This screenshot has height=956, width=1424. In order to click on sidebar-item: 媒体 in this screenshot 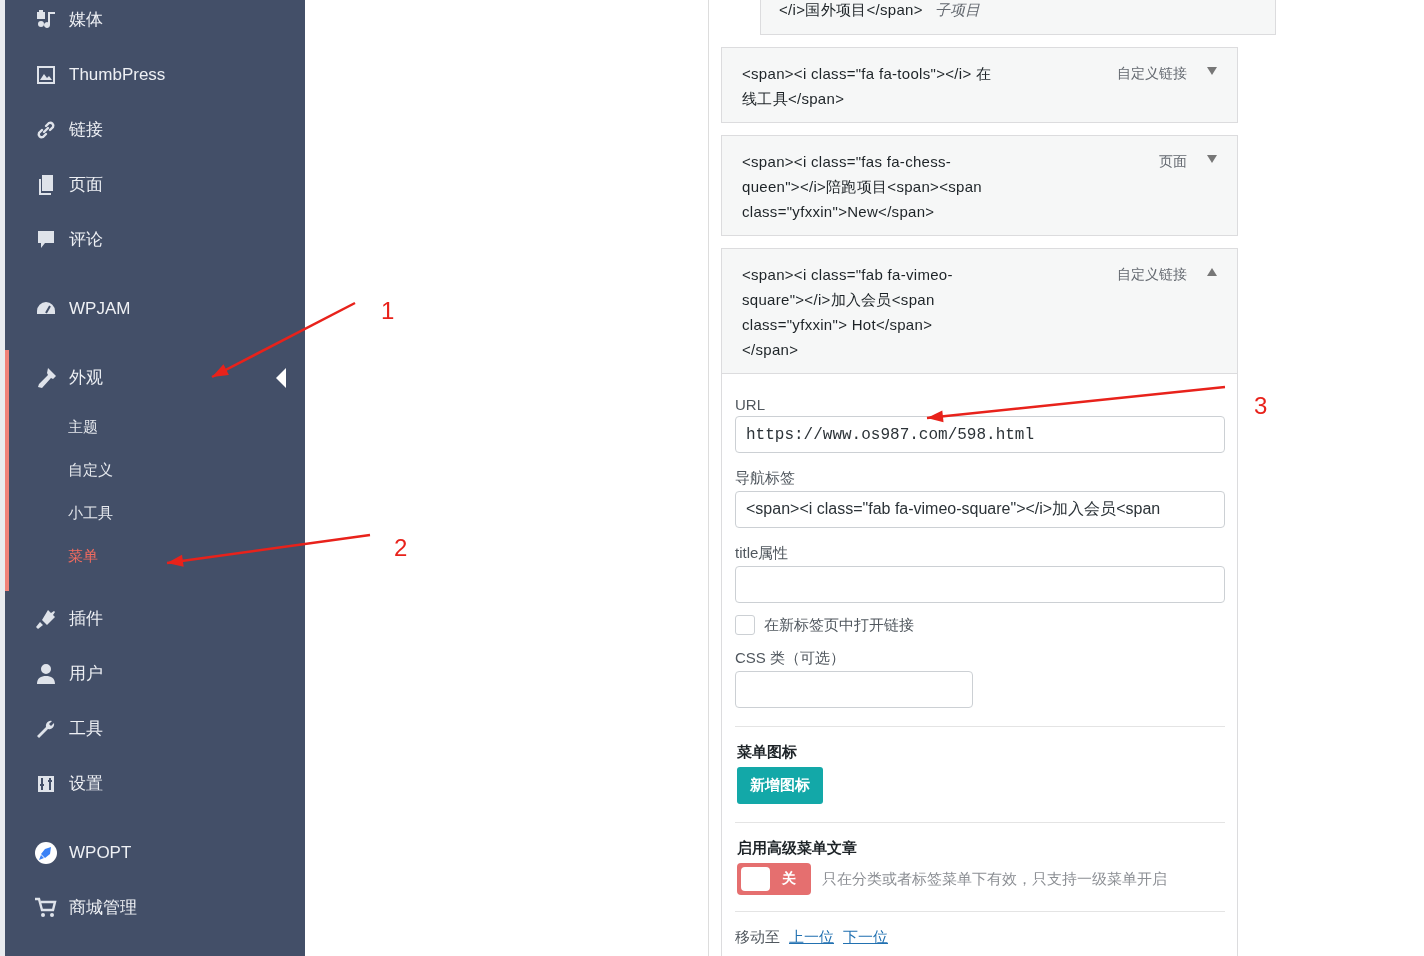, I will do `click(155, 23)`.